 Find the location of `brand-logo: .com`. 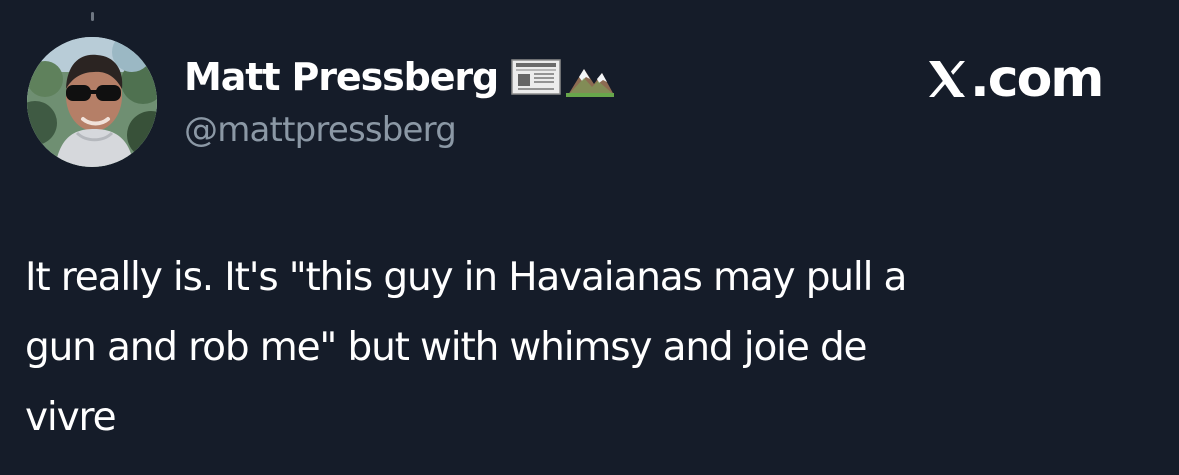

brand-logo: .com is located at coordinates (1014, 79).